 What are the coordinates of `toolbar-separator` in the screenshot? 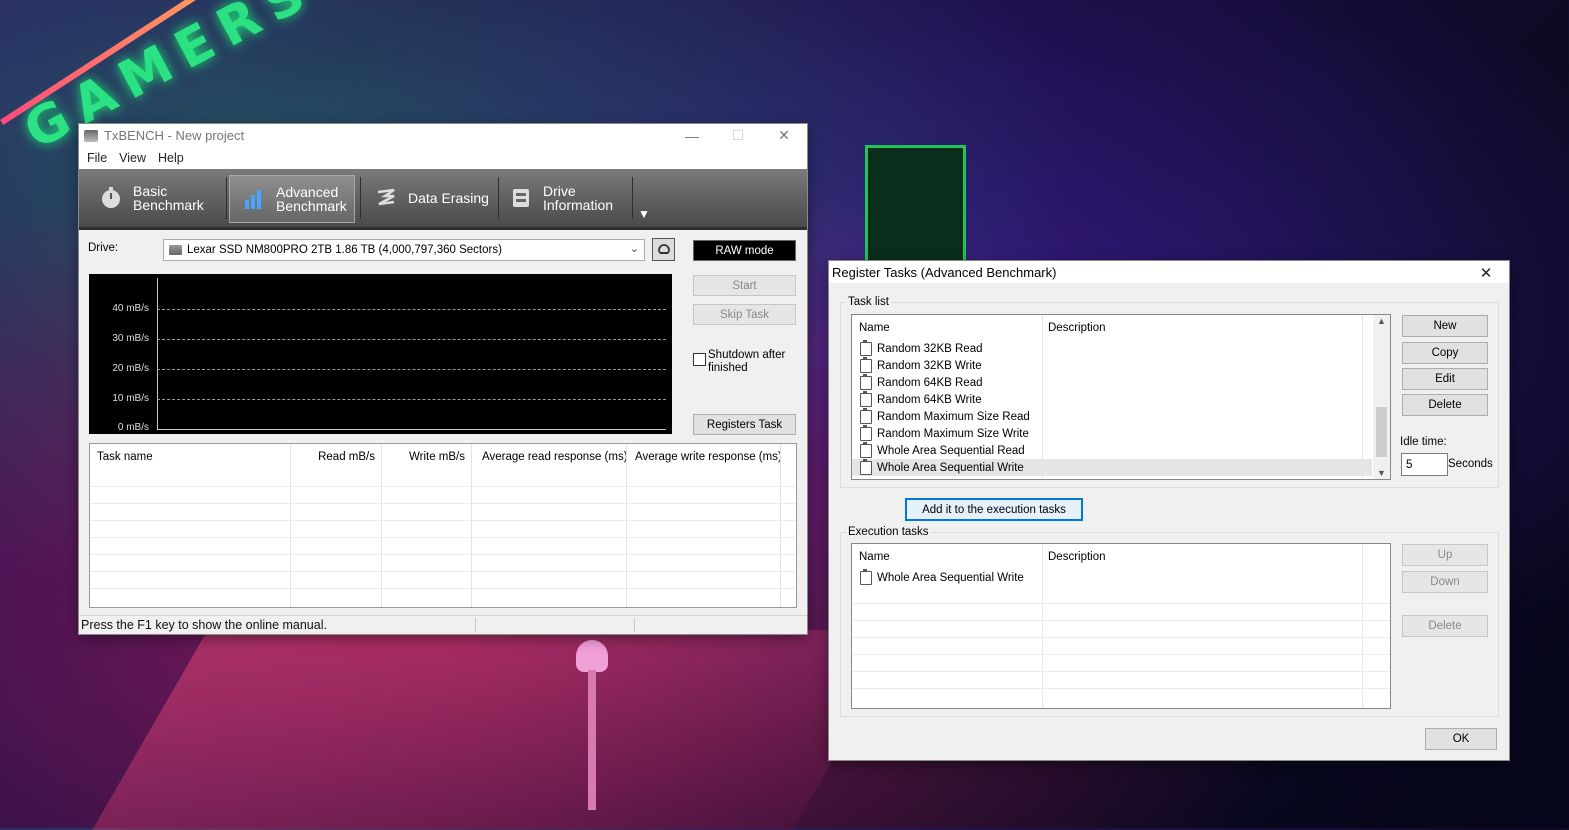 It's located at (632, 198).